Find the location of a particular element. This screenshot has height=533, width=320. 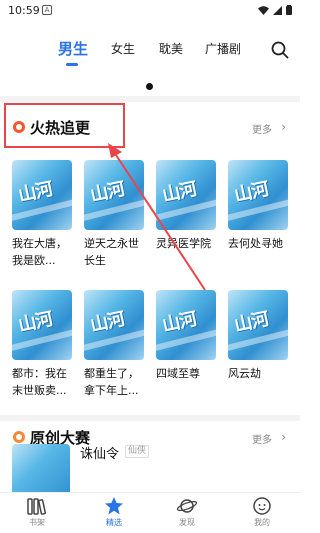

signal-icon is located at coordinates (277, 10).